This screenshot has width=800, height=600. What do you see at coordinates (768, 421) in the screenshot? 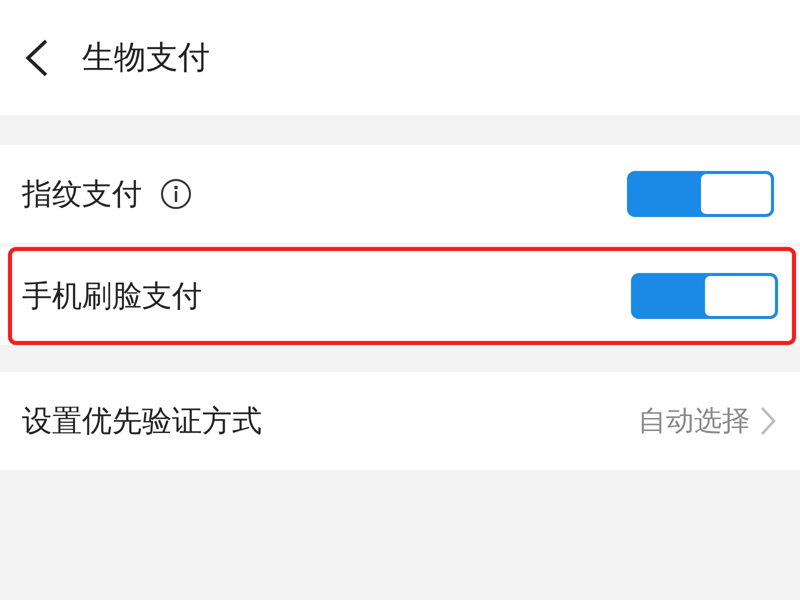
I see `chevron-right-icon` at bounding box center [768, 421].